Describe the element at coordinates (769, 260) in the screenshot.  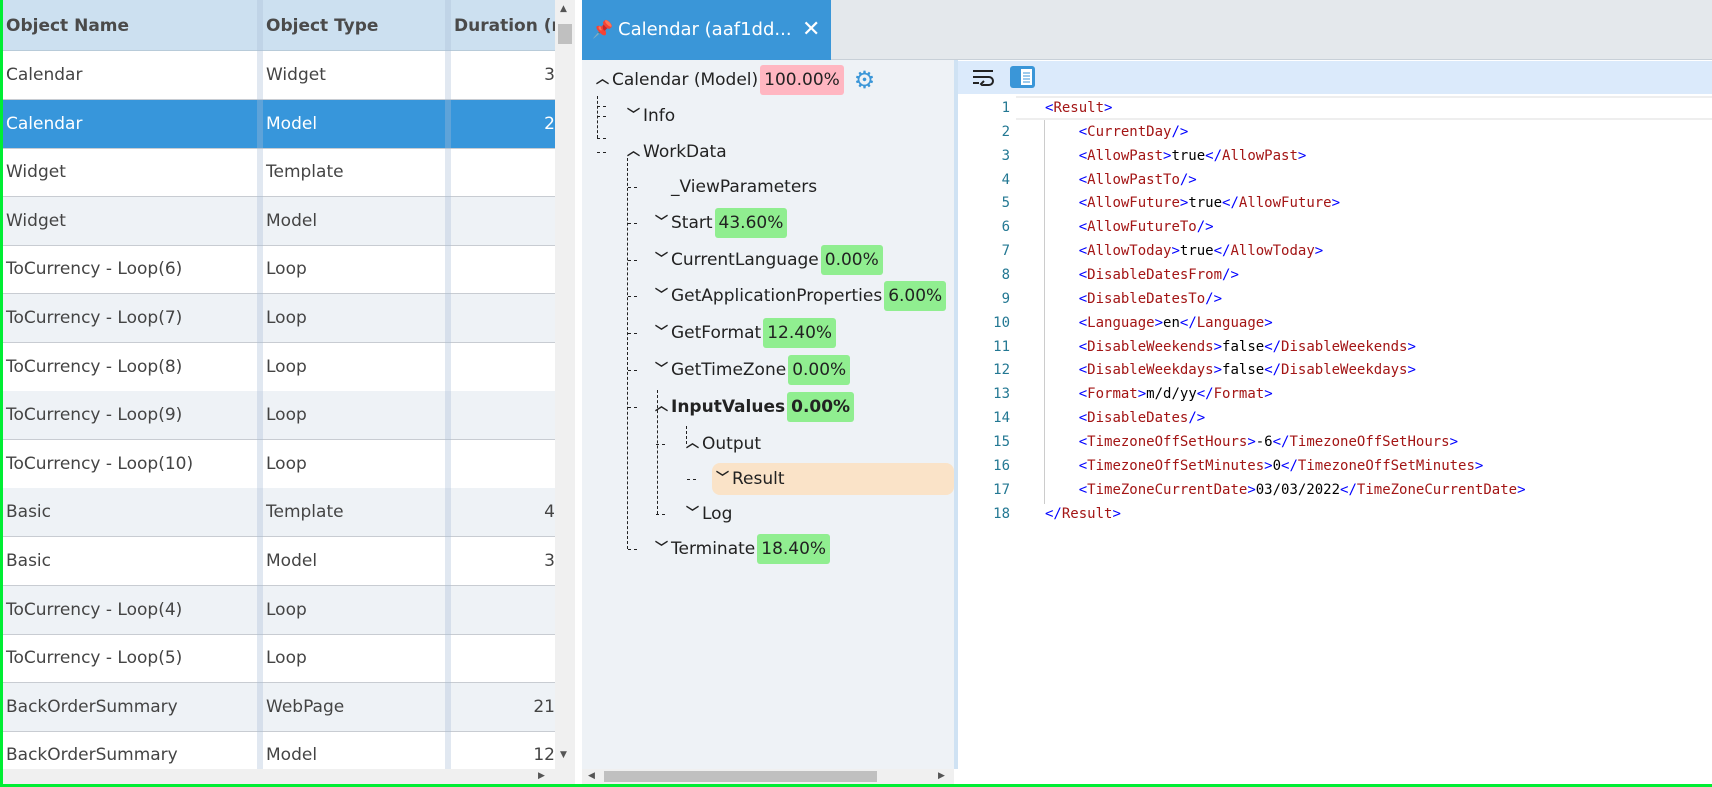
I see `tree-node: ﹀ CurrentLanguage 0.00%` at that location.